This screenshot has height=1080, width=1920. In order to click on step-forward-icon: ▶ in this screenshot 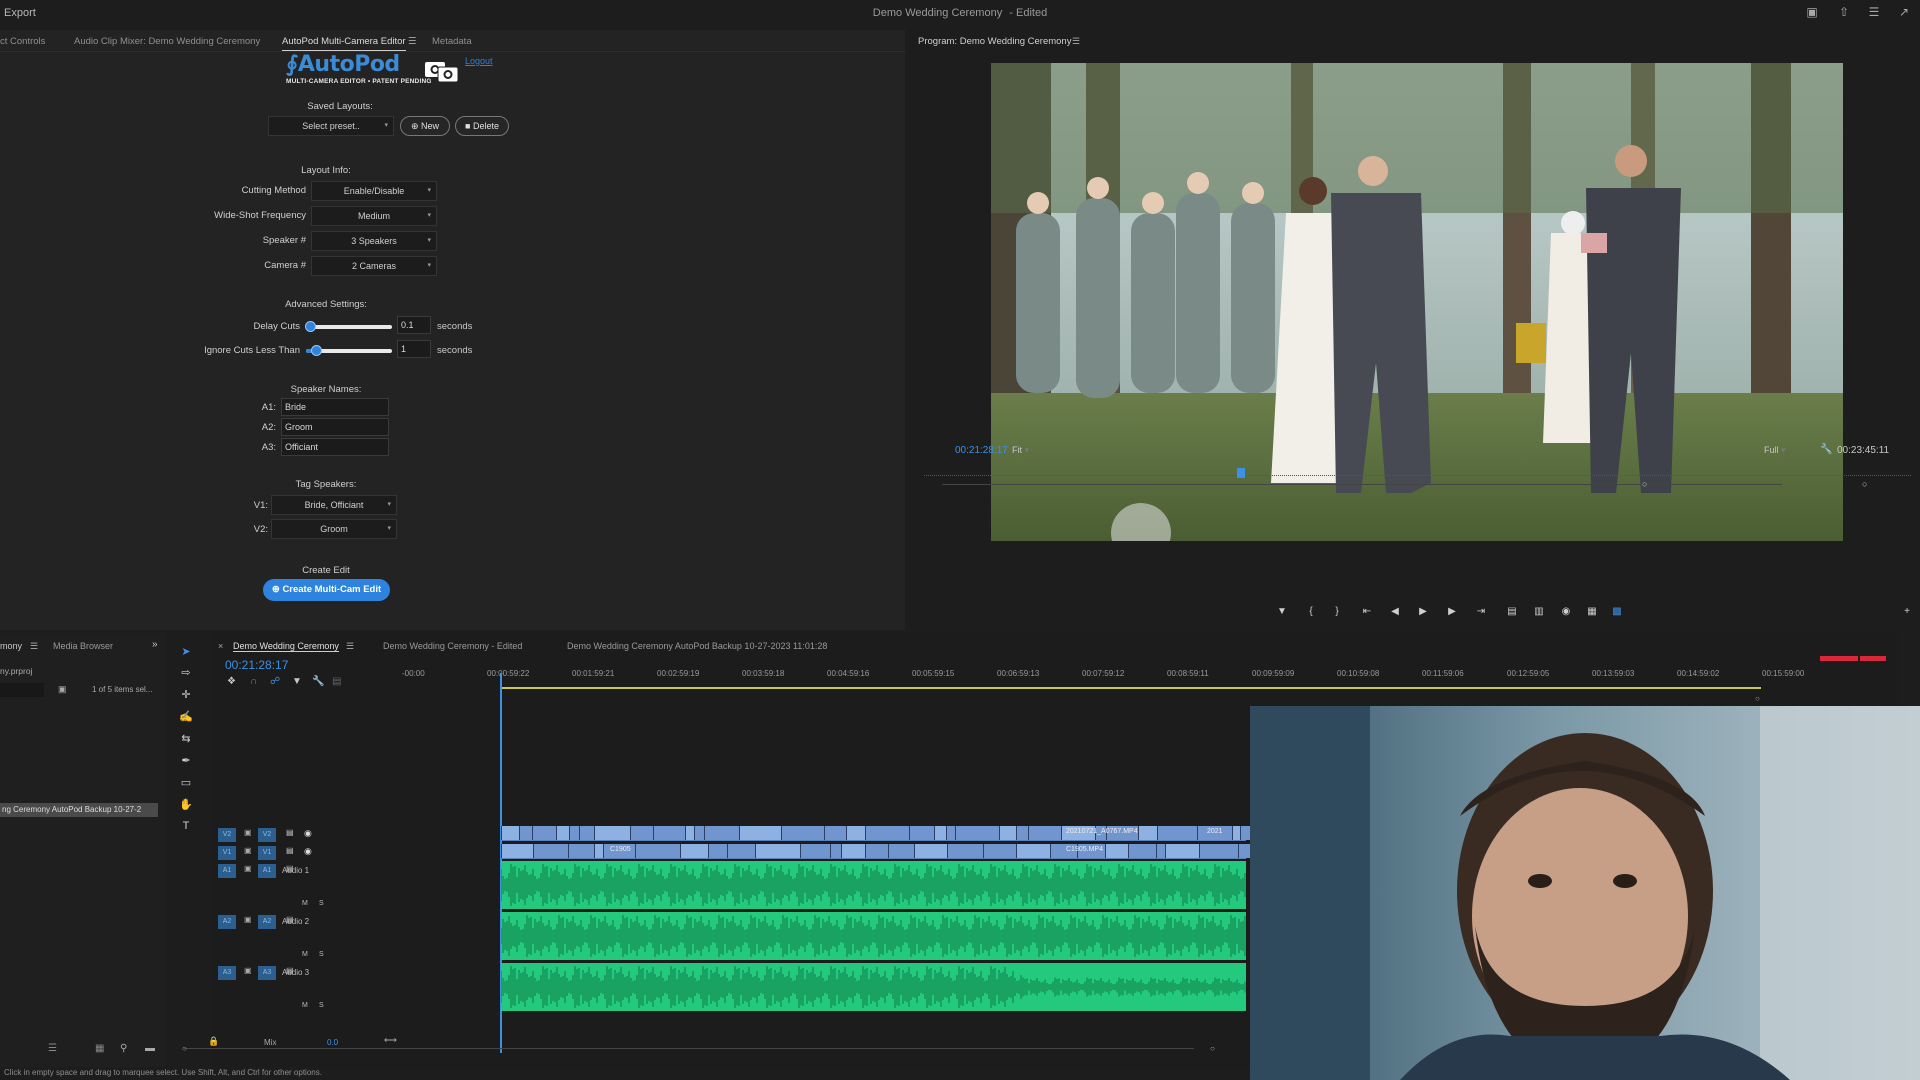, I will do `click(1452, 613)`.